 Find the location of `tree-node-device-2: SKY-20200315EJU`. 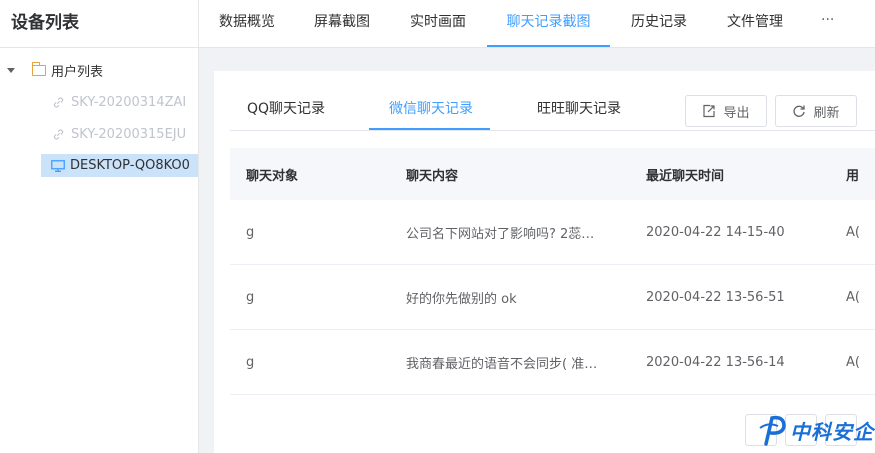

tree-node-device-2: SKY-20200315EJU is located at coordinates (99, 134).